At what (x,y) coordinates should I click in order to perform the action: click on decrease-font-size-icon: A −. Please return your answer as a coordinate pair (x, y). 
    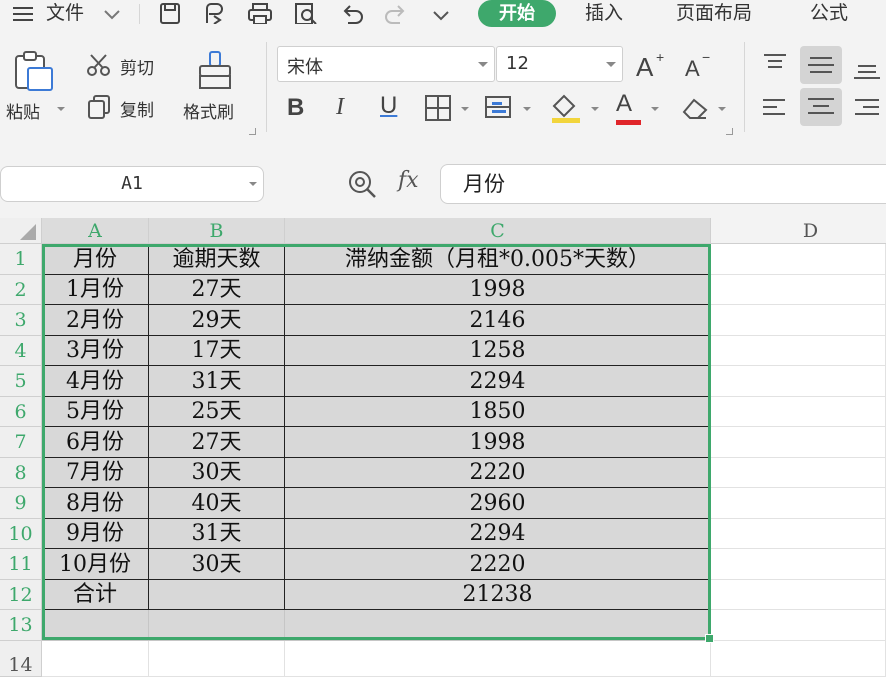
    Looking at the image, I should click on (700, 65).